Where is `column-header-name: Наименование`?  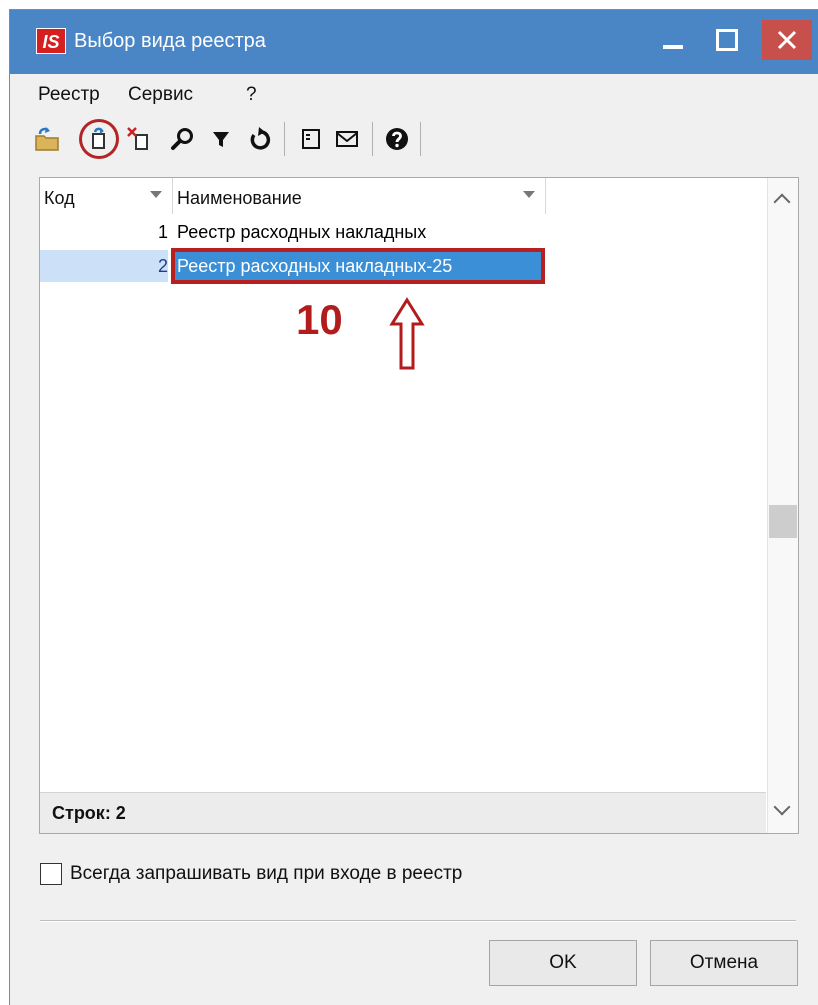
column-header-name: Наименование is located at coordinates (359, 196).